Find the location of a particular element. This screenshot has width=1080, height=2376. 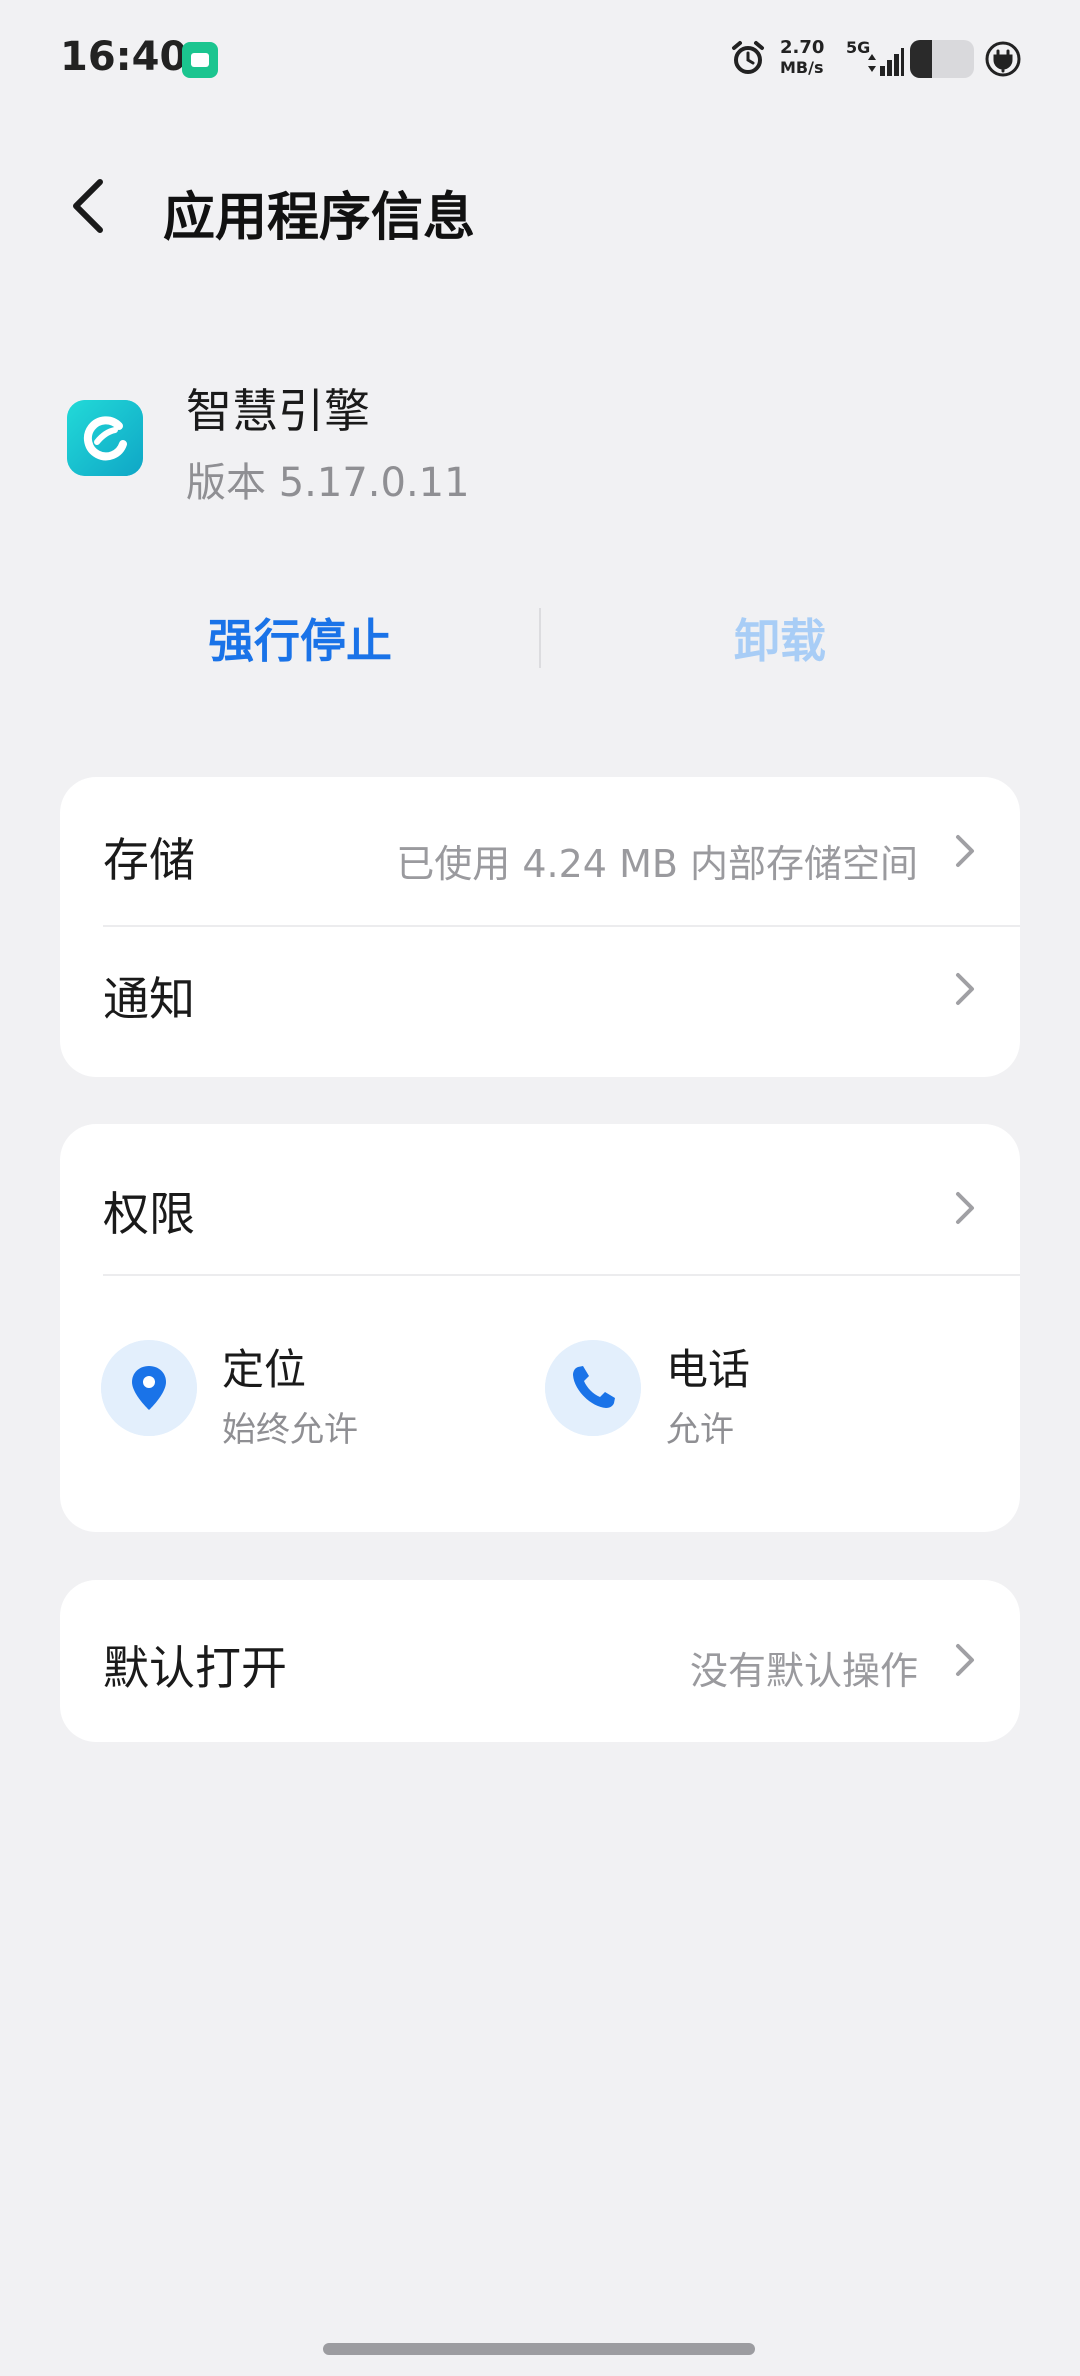

uninstall-button: 卸载 is located at coordinates (780, 638).